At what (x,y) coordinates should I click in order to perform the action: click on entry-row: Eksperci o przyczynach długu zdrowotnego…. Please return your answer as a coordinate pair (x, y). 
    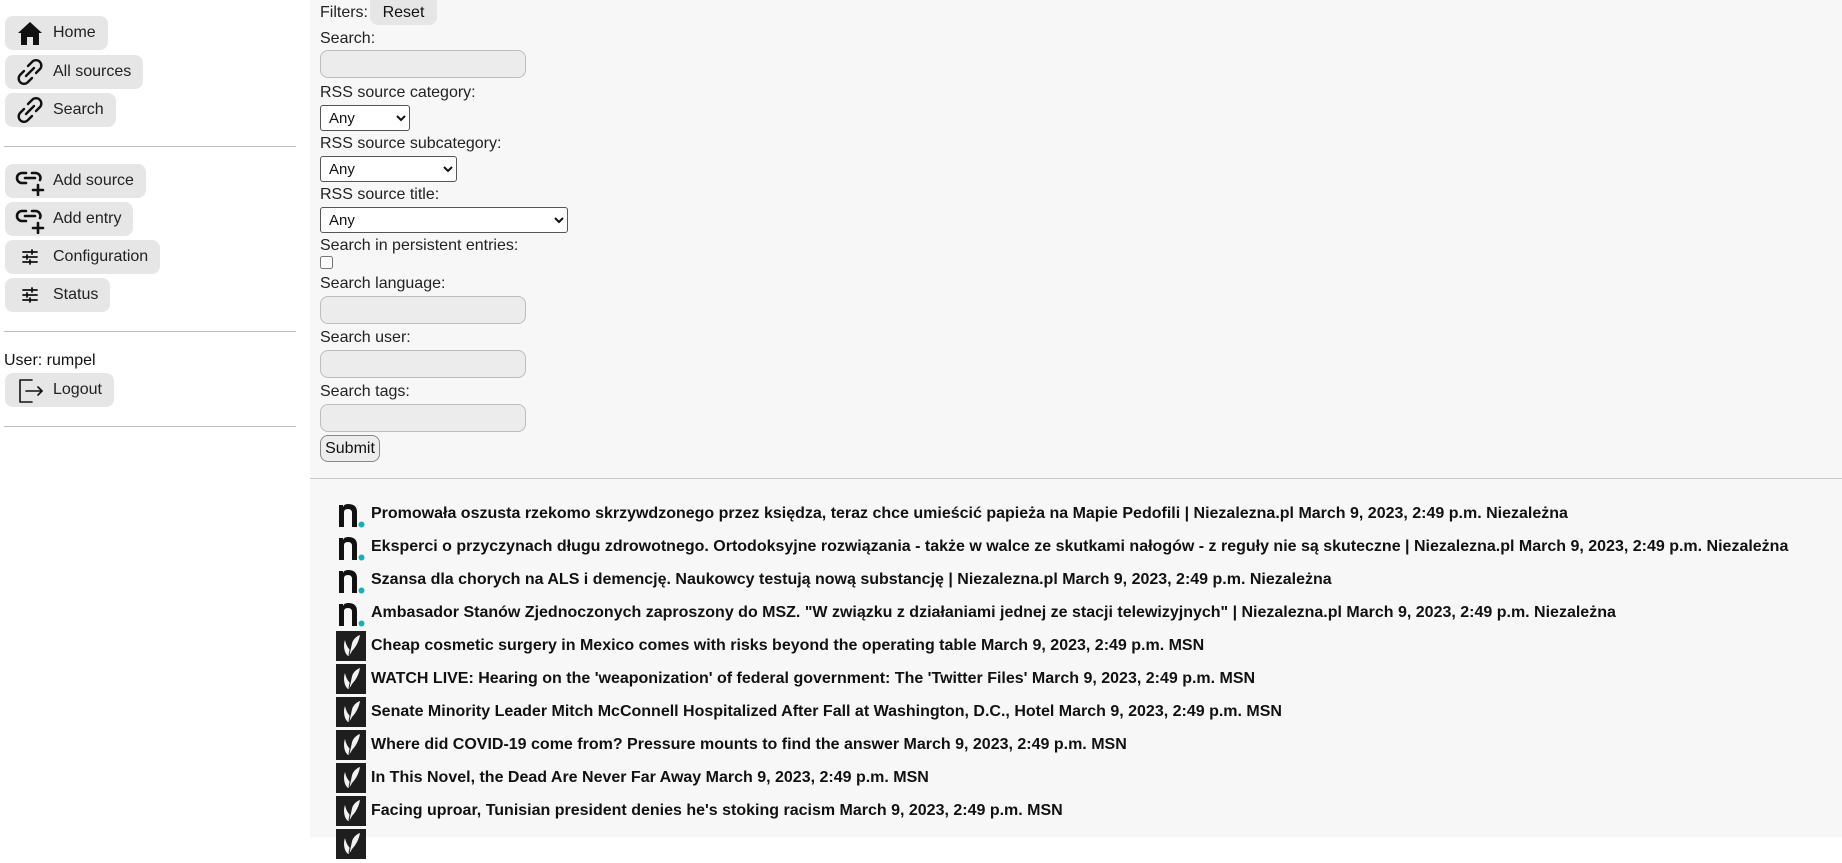
    Looking at the image, I should click on (1062, 547).